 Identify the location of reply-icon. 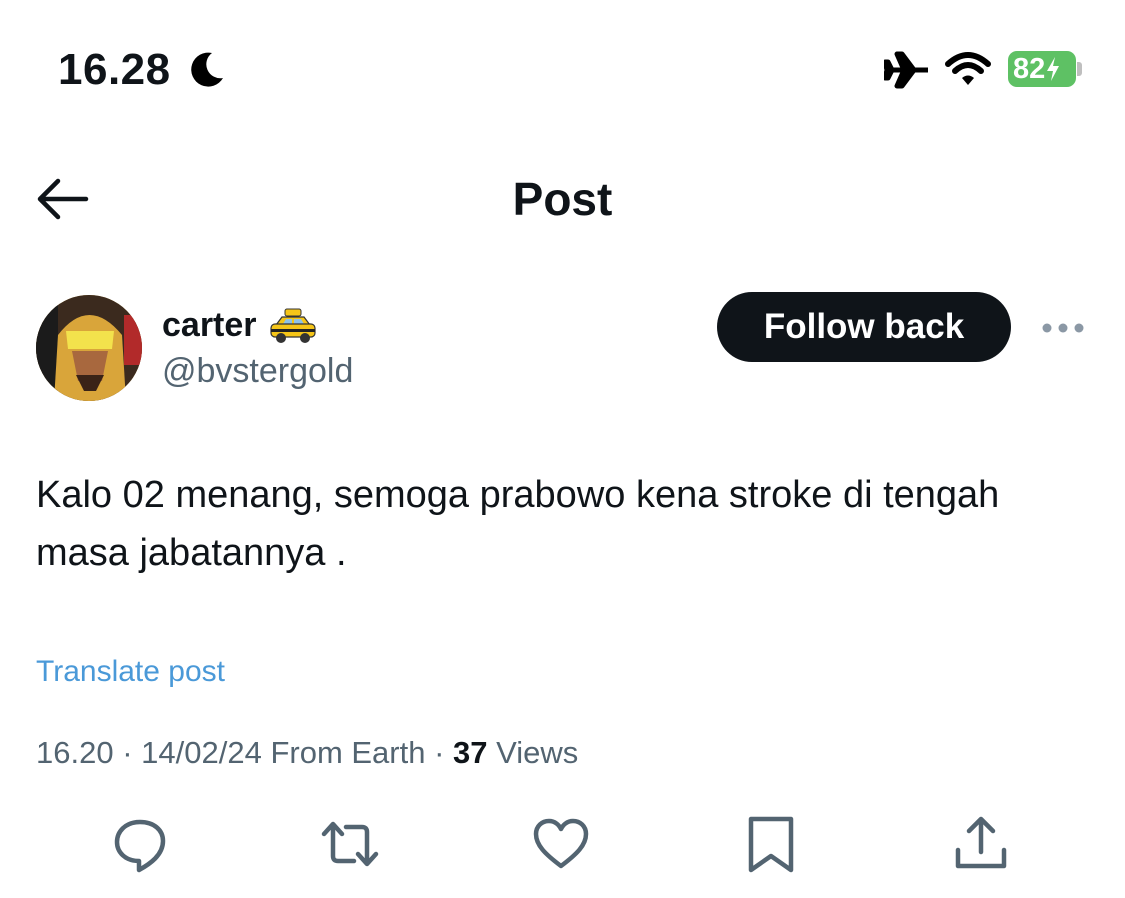
(140, 846).